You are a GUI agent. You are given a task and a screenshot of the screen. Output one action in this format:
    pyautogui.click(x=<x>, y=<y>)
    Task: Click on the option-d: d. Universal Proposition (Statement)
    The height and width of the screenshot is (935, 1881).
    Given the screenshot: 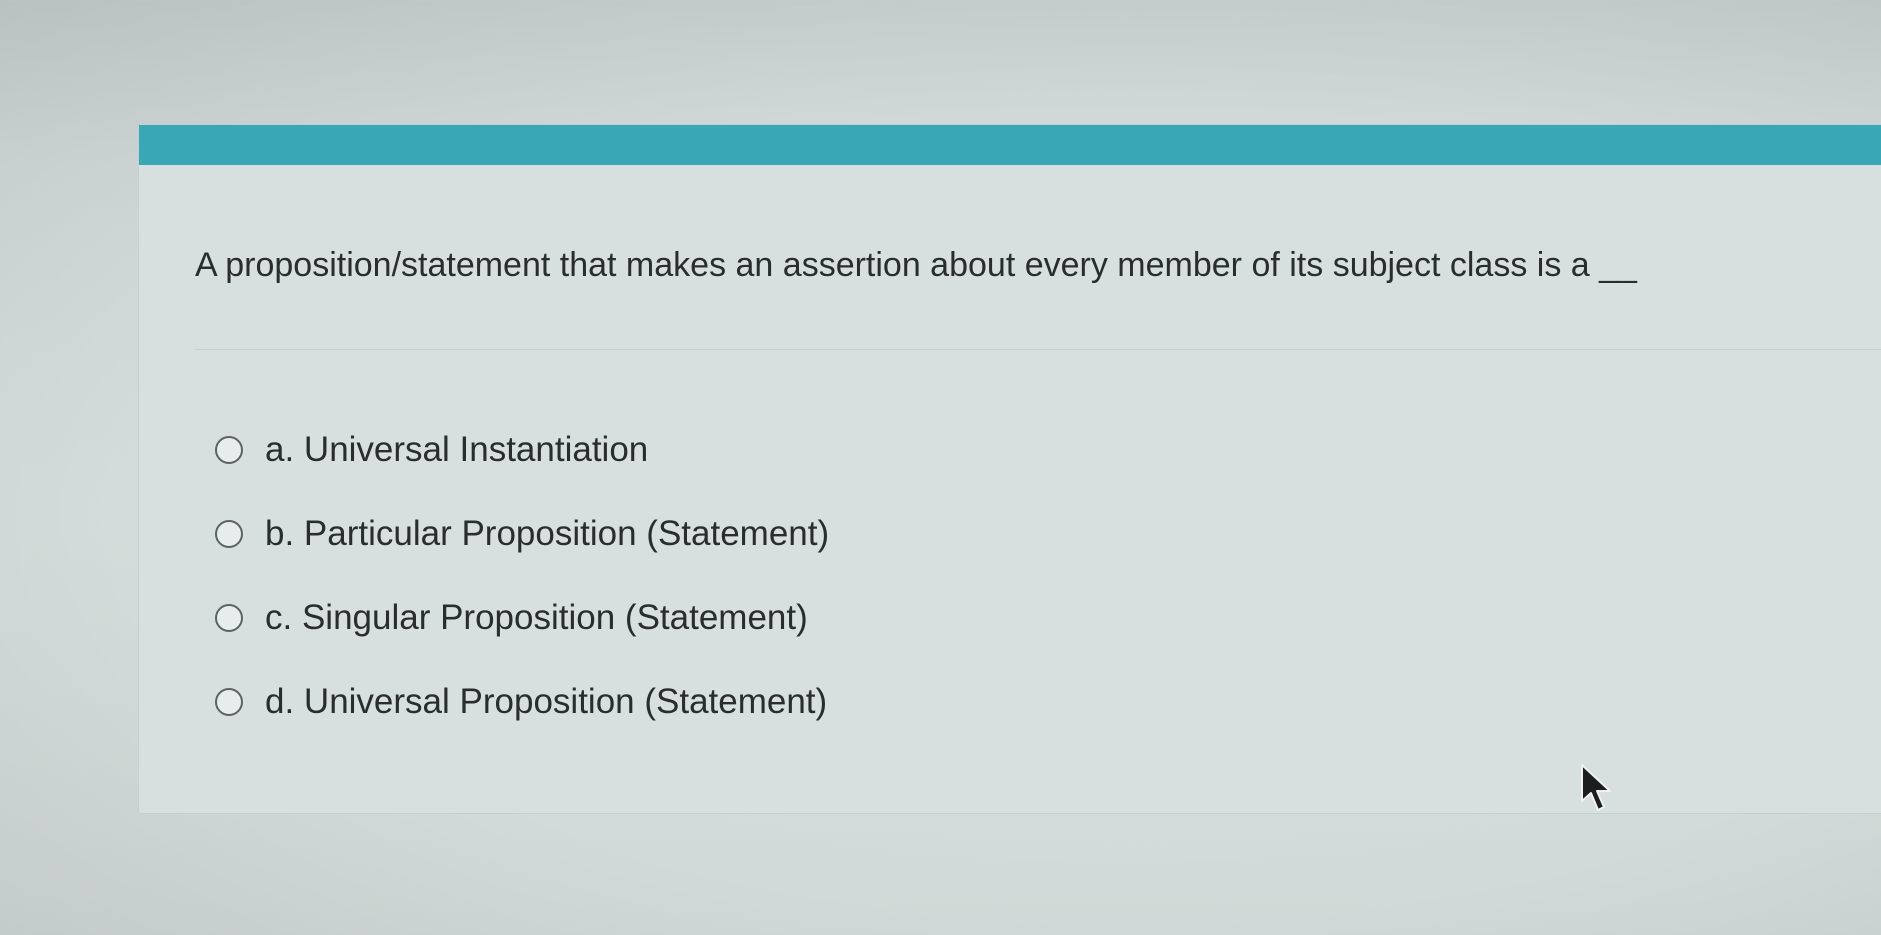 What is the action you would take?
    pyautogui.click(x=522, y=702)
    